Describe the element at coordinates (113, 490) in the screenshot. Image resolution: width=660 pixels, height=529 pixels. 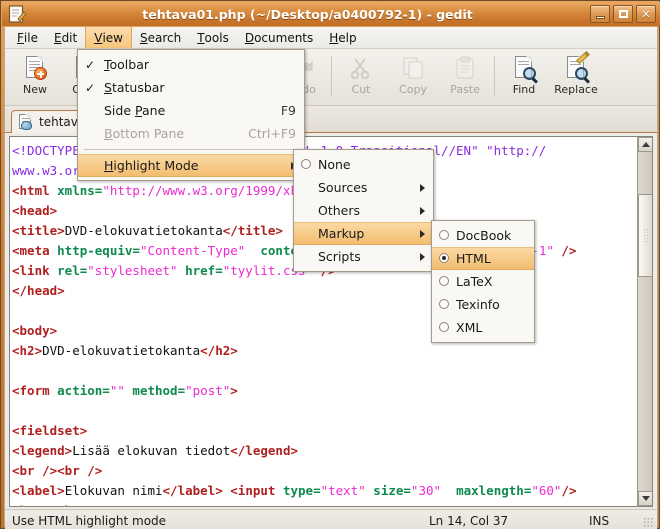
I see `code-token-text: Elokuvan nimi` at that location.